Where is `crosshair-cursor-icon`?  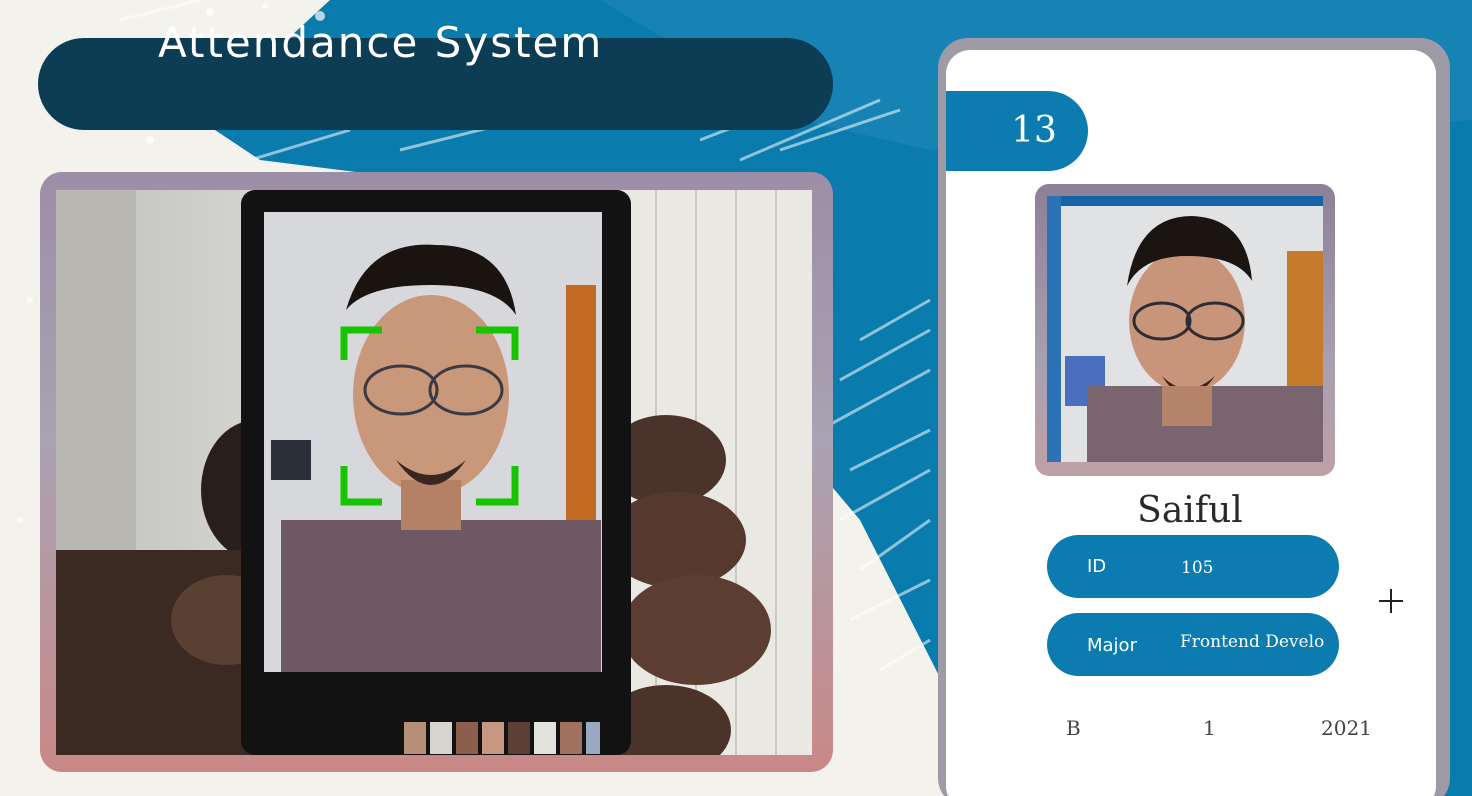
crosshair-cursor-icon is located at coordinates (1391, 601).